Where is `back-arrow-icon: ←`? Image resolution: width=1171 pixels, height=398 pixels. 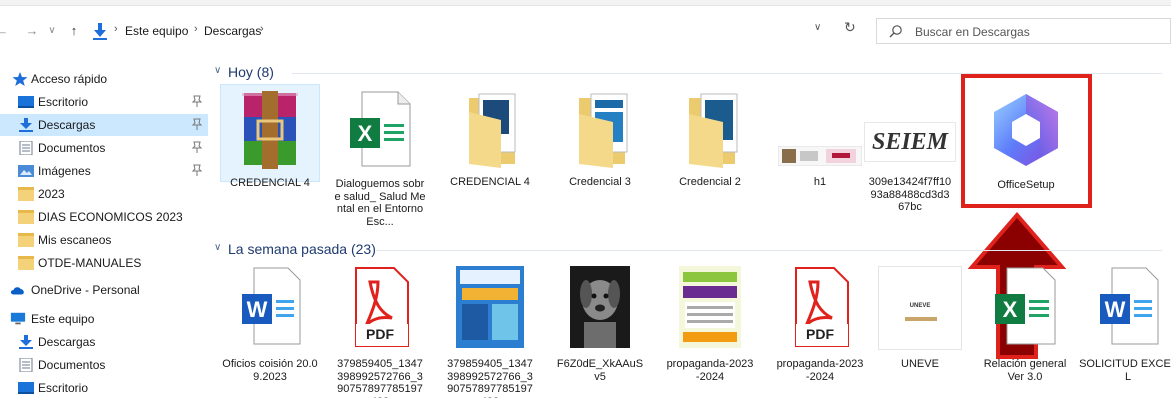 back-arrow-icon: ← is located at coordinates (5, 31).